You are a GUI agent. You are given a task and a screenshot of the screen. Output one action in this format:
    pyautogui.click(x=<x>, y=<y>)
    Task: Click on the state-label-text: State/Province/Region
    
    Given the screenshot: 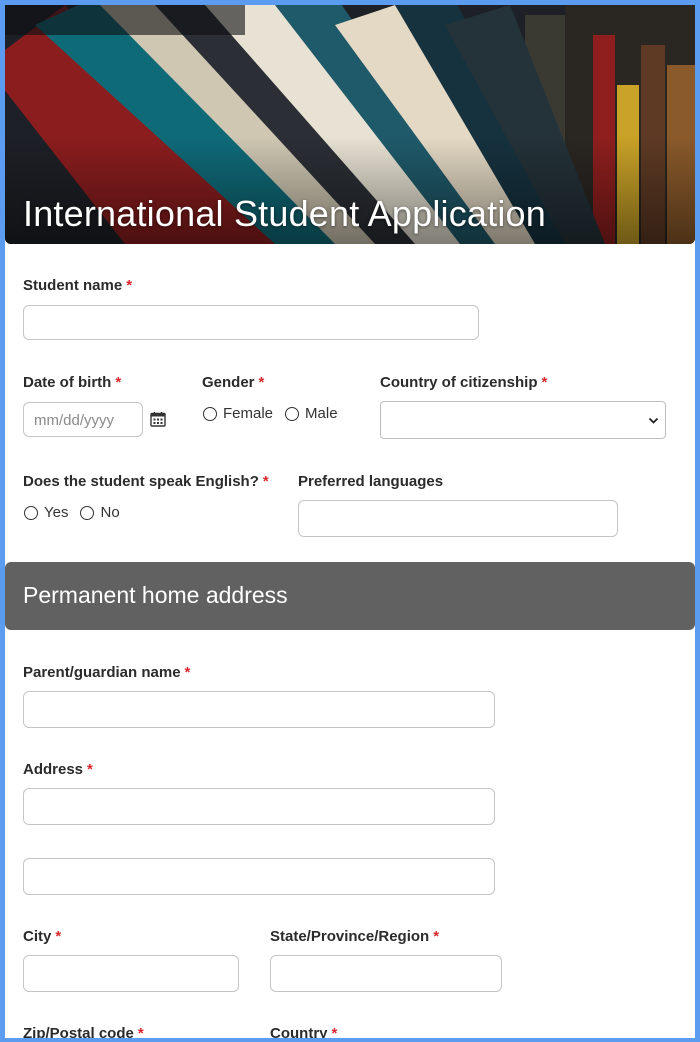 What is the action you would take?
    pyautogui.click(x=350, y=936)
    